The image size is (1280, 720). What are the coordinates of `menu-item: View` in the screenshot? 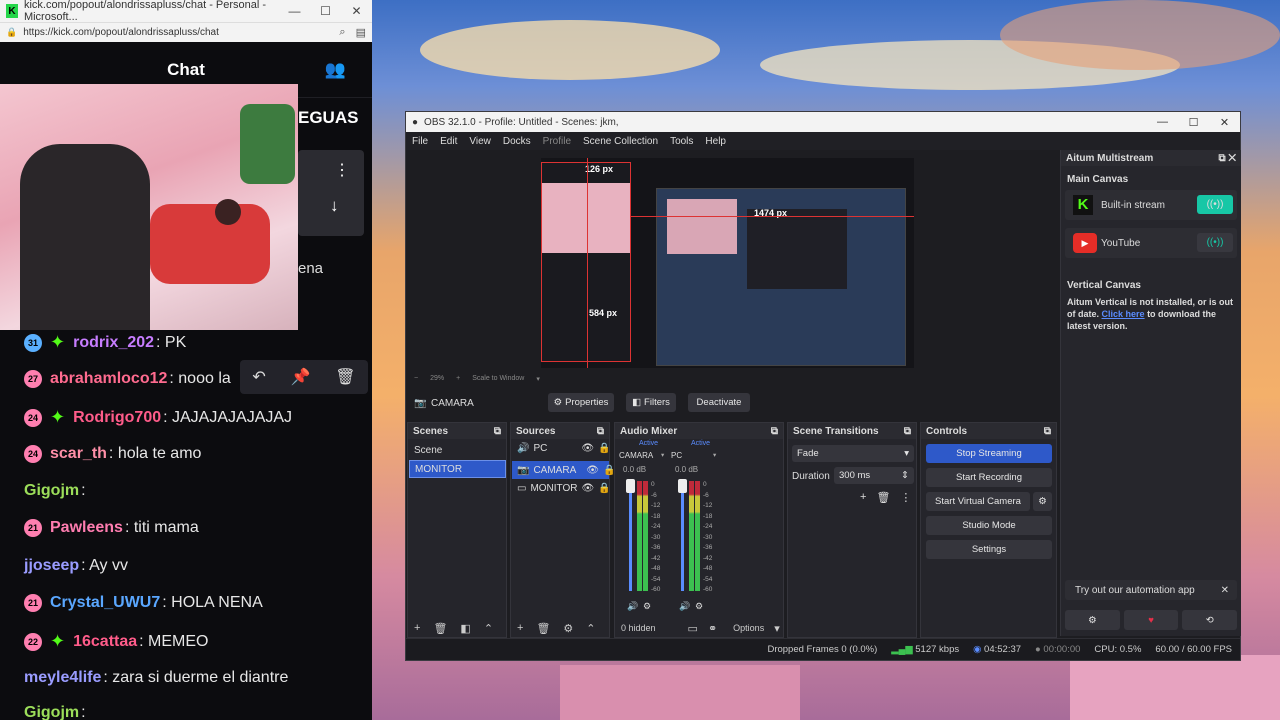 It's located at (480, 141).